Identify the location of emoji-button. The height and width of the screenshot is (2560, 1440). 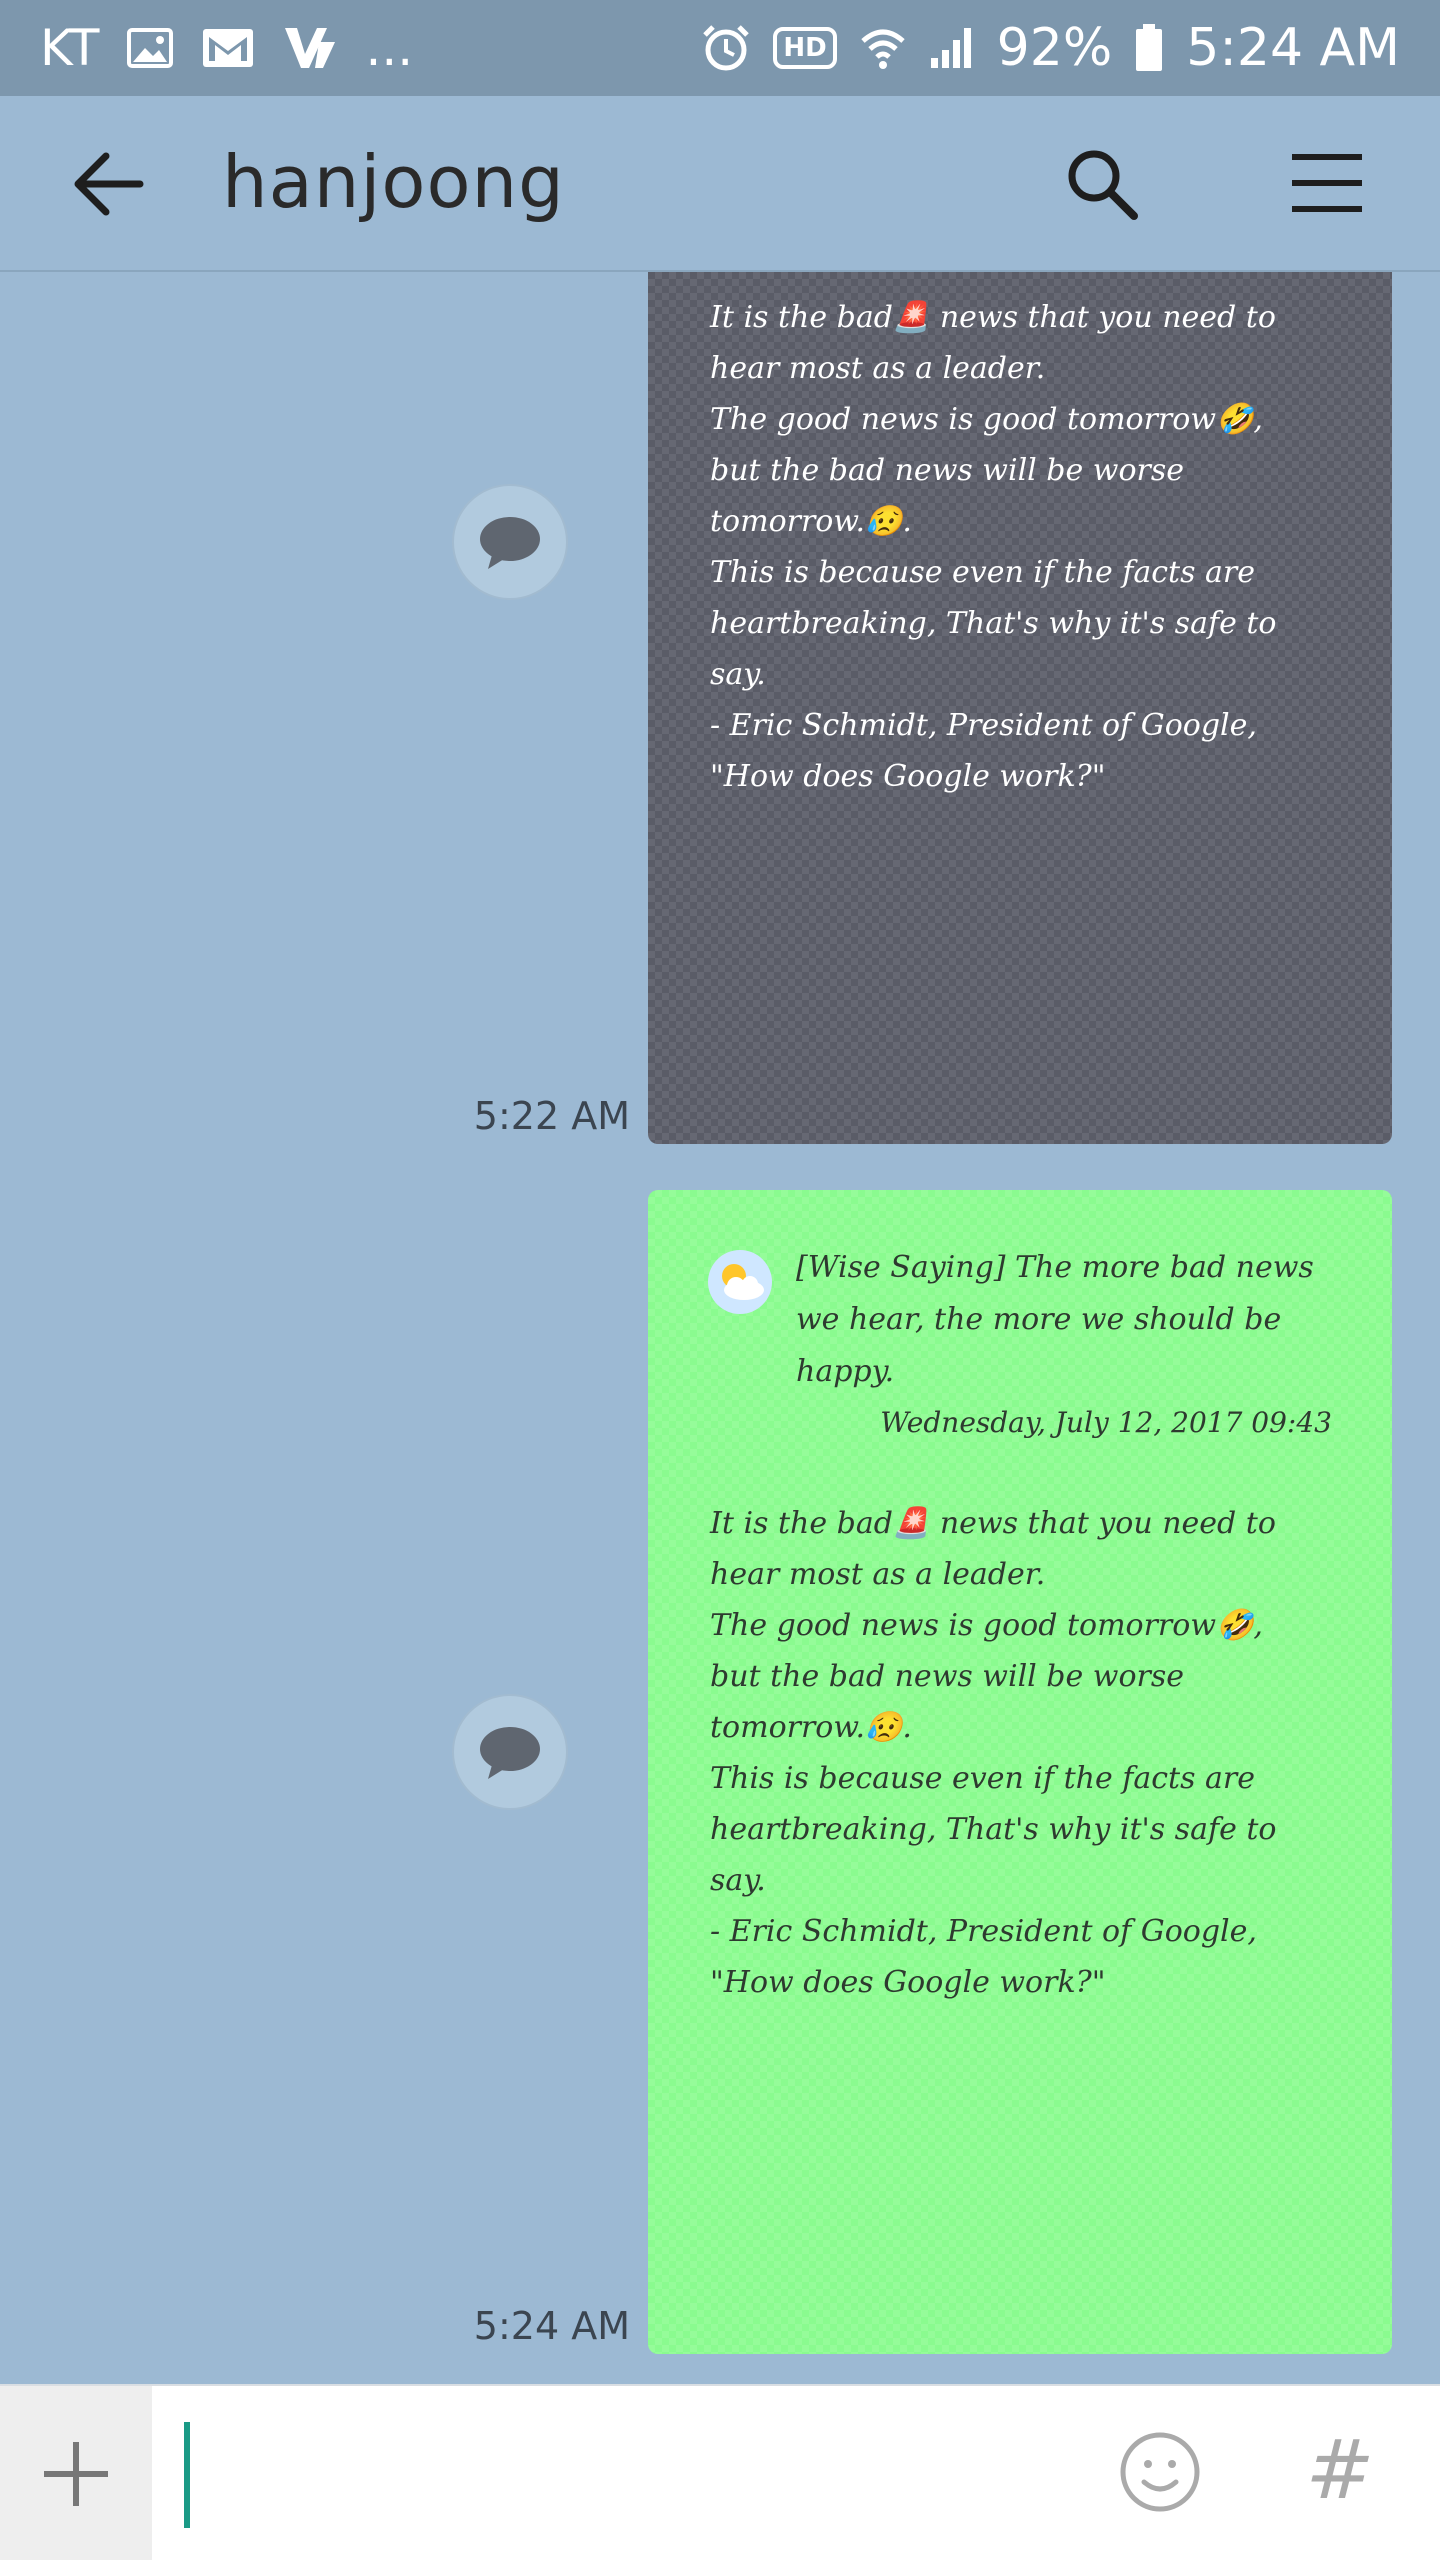
(1160, 2472).